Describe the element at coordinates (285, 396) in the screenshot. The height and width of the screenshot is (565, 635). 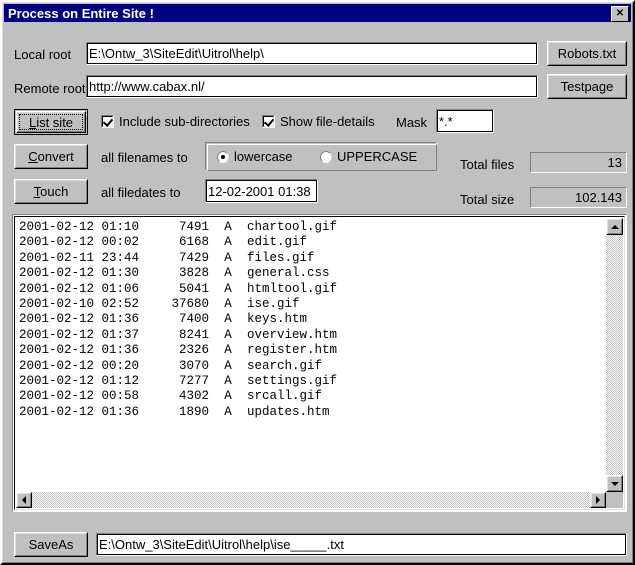
I see `file-name: srcall.gif` at that location.